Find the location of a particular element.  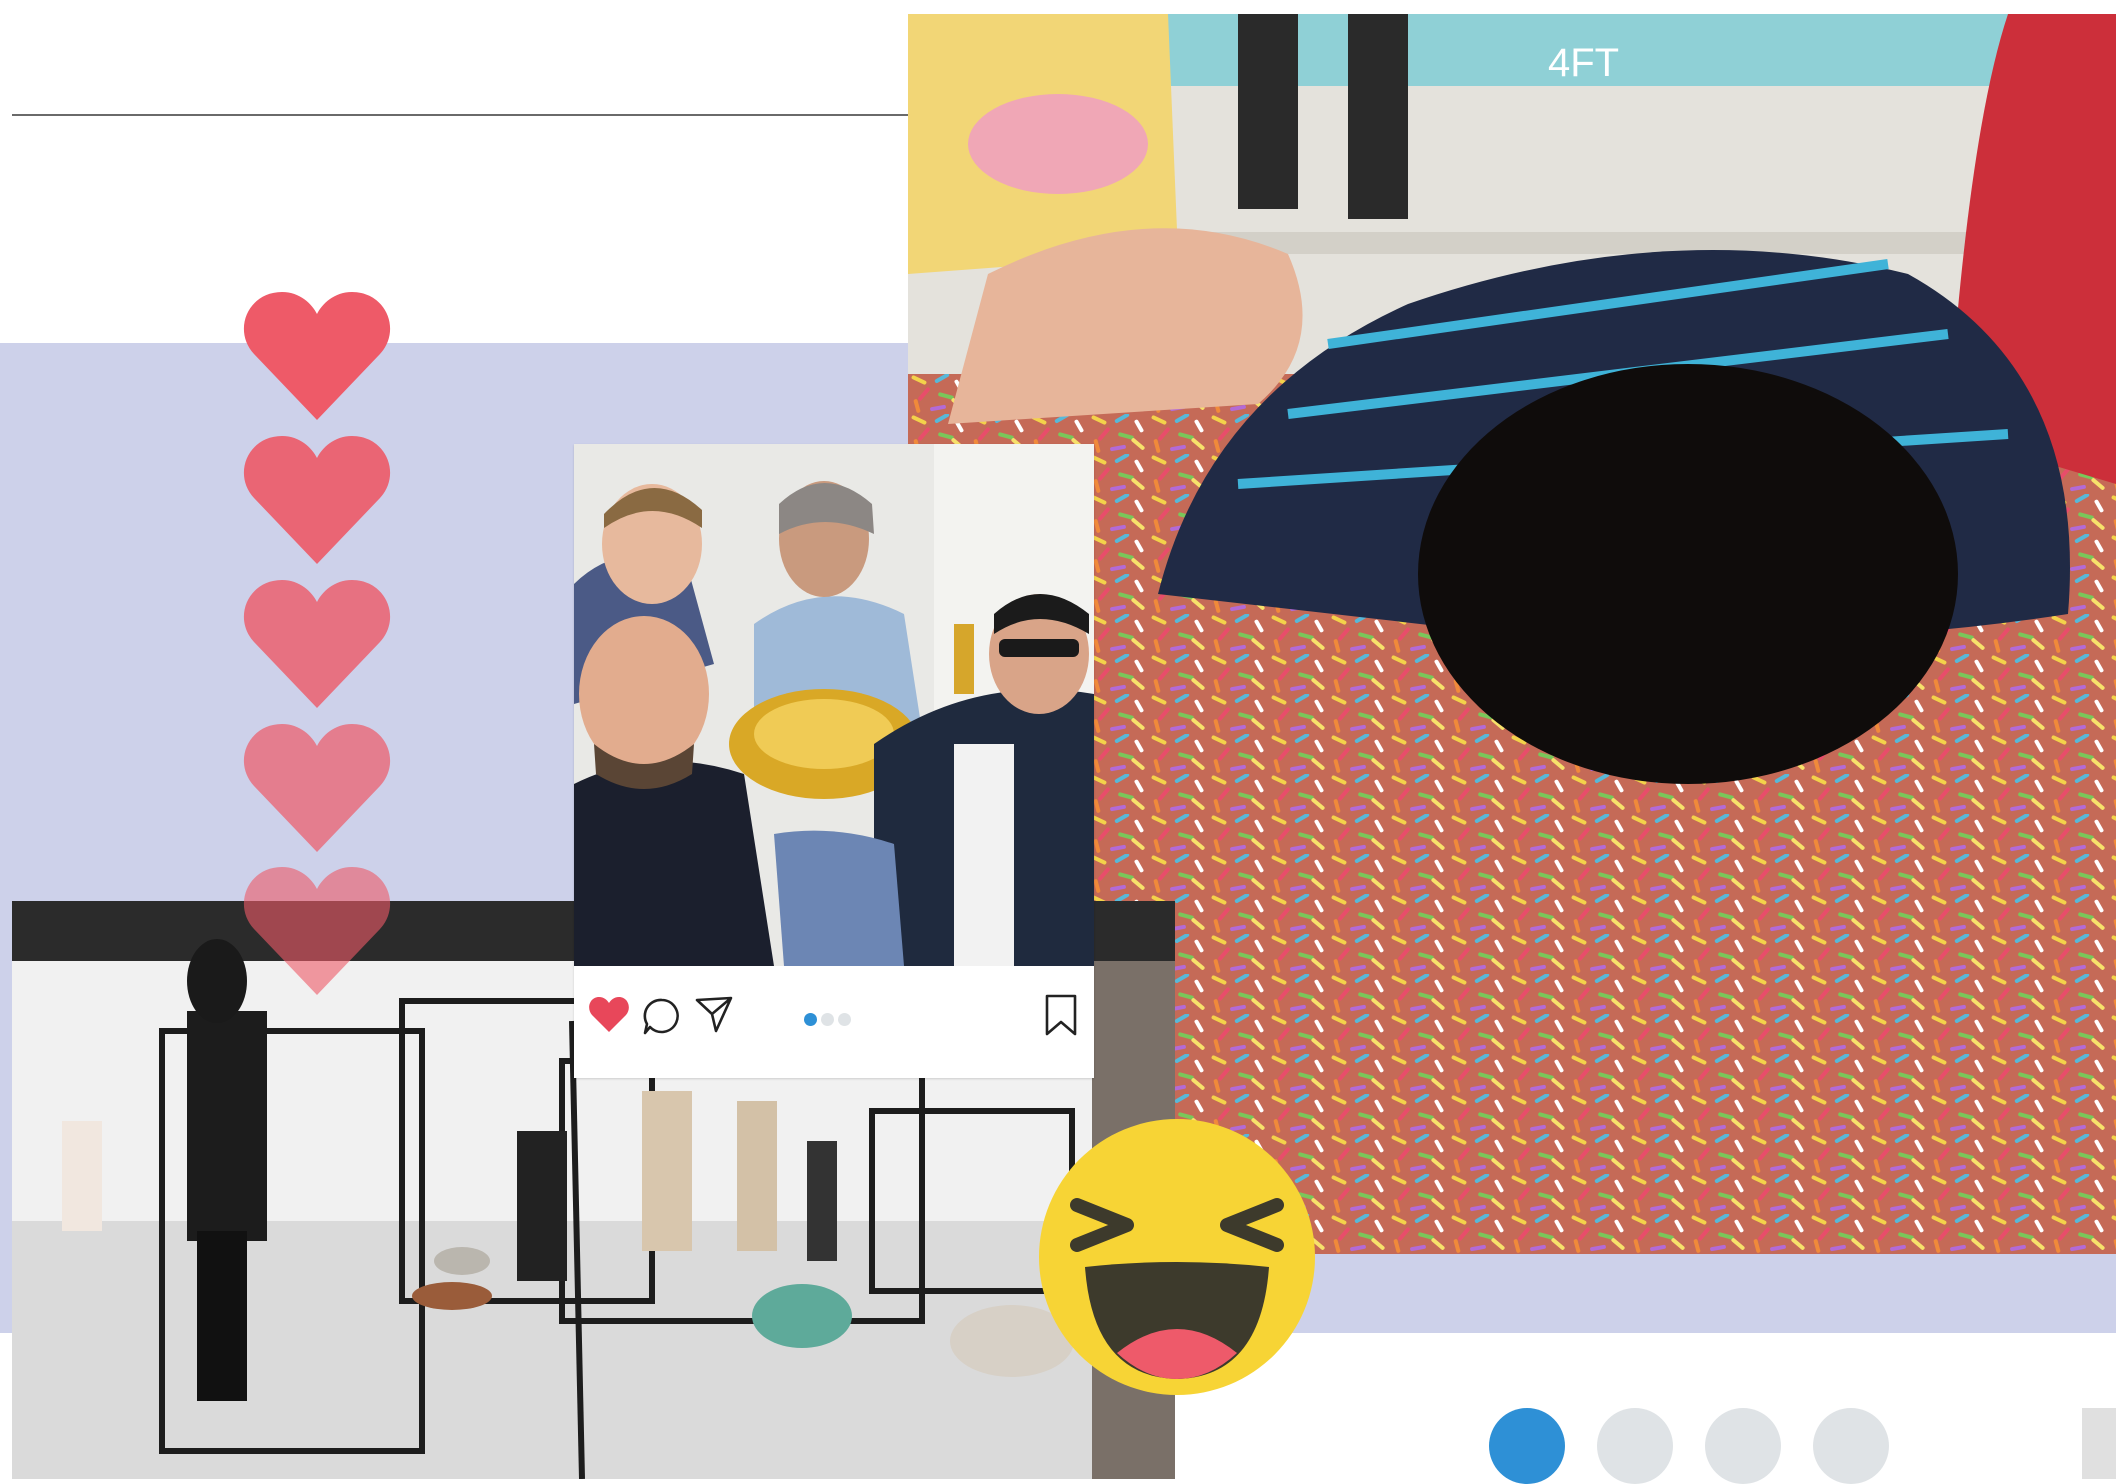

bookmark-icon is located at coordinates (1061, 1015).